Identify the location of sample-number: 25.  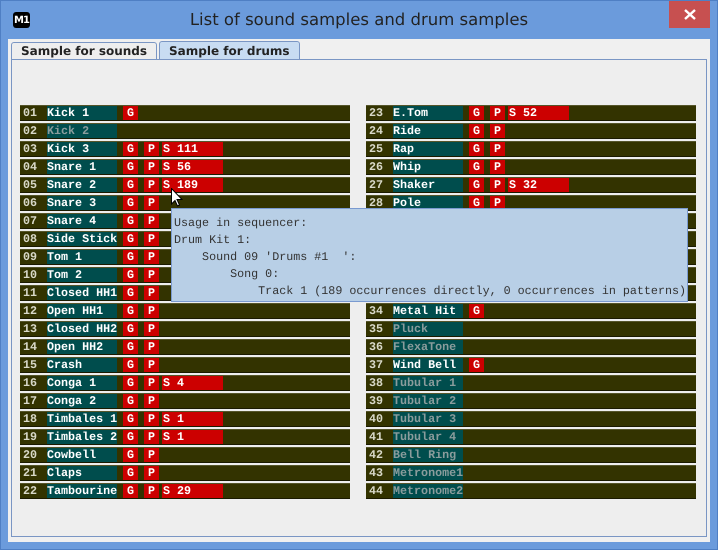
(376, 149).